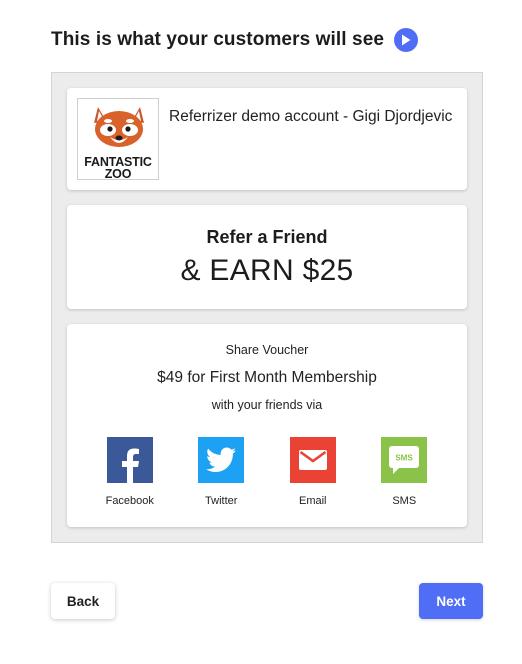 This screenshot has width=522, height=664. Describe the element at coordinates (267, 270) in the screenshot. I see `refer-reward: & EARN $25` at that location.